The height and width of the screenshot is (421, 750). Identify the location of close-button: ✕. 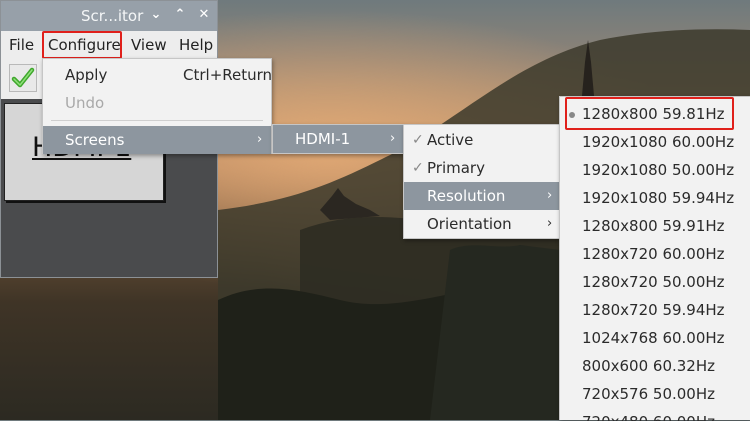
(204, 15).